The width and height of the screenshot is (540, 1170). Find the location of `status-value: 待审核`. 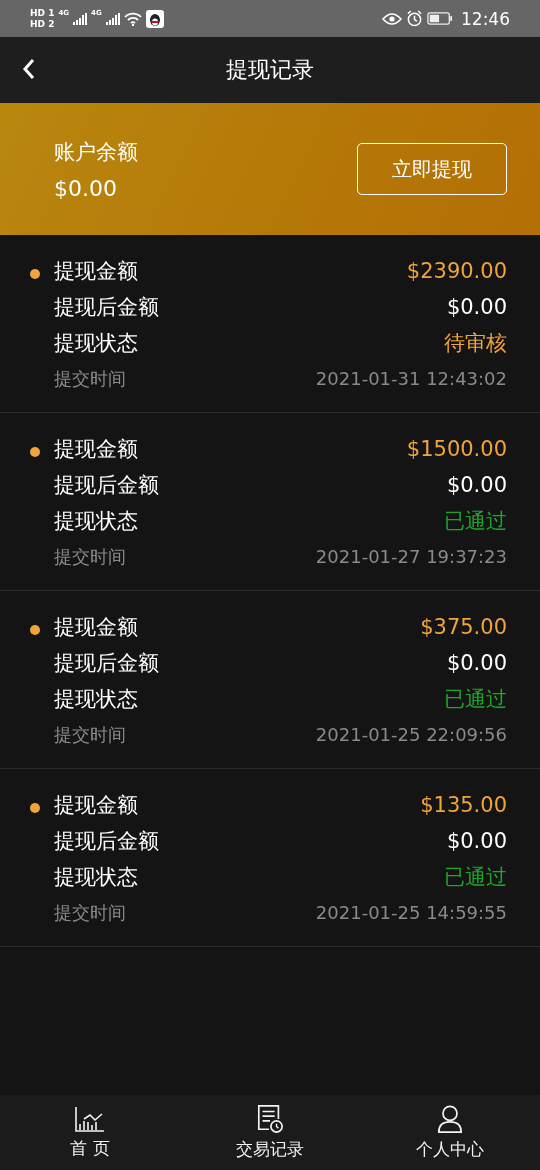

status-value: 待审核 is located at coordinates (475, 343).